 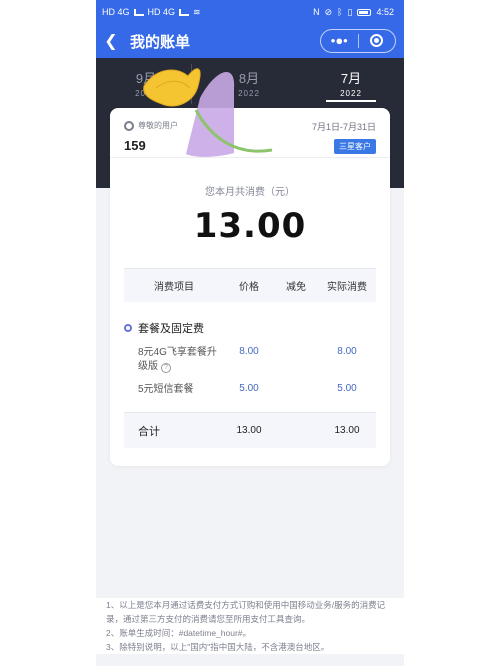 I want to click on table-row: 5元短信套餐 5.00 5.00, so click(x=250, y=390).